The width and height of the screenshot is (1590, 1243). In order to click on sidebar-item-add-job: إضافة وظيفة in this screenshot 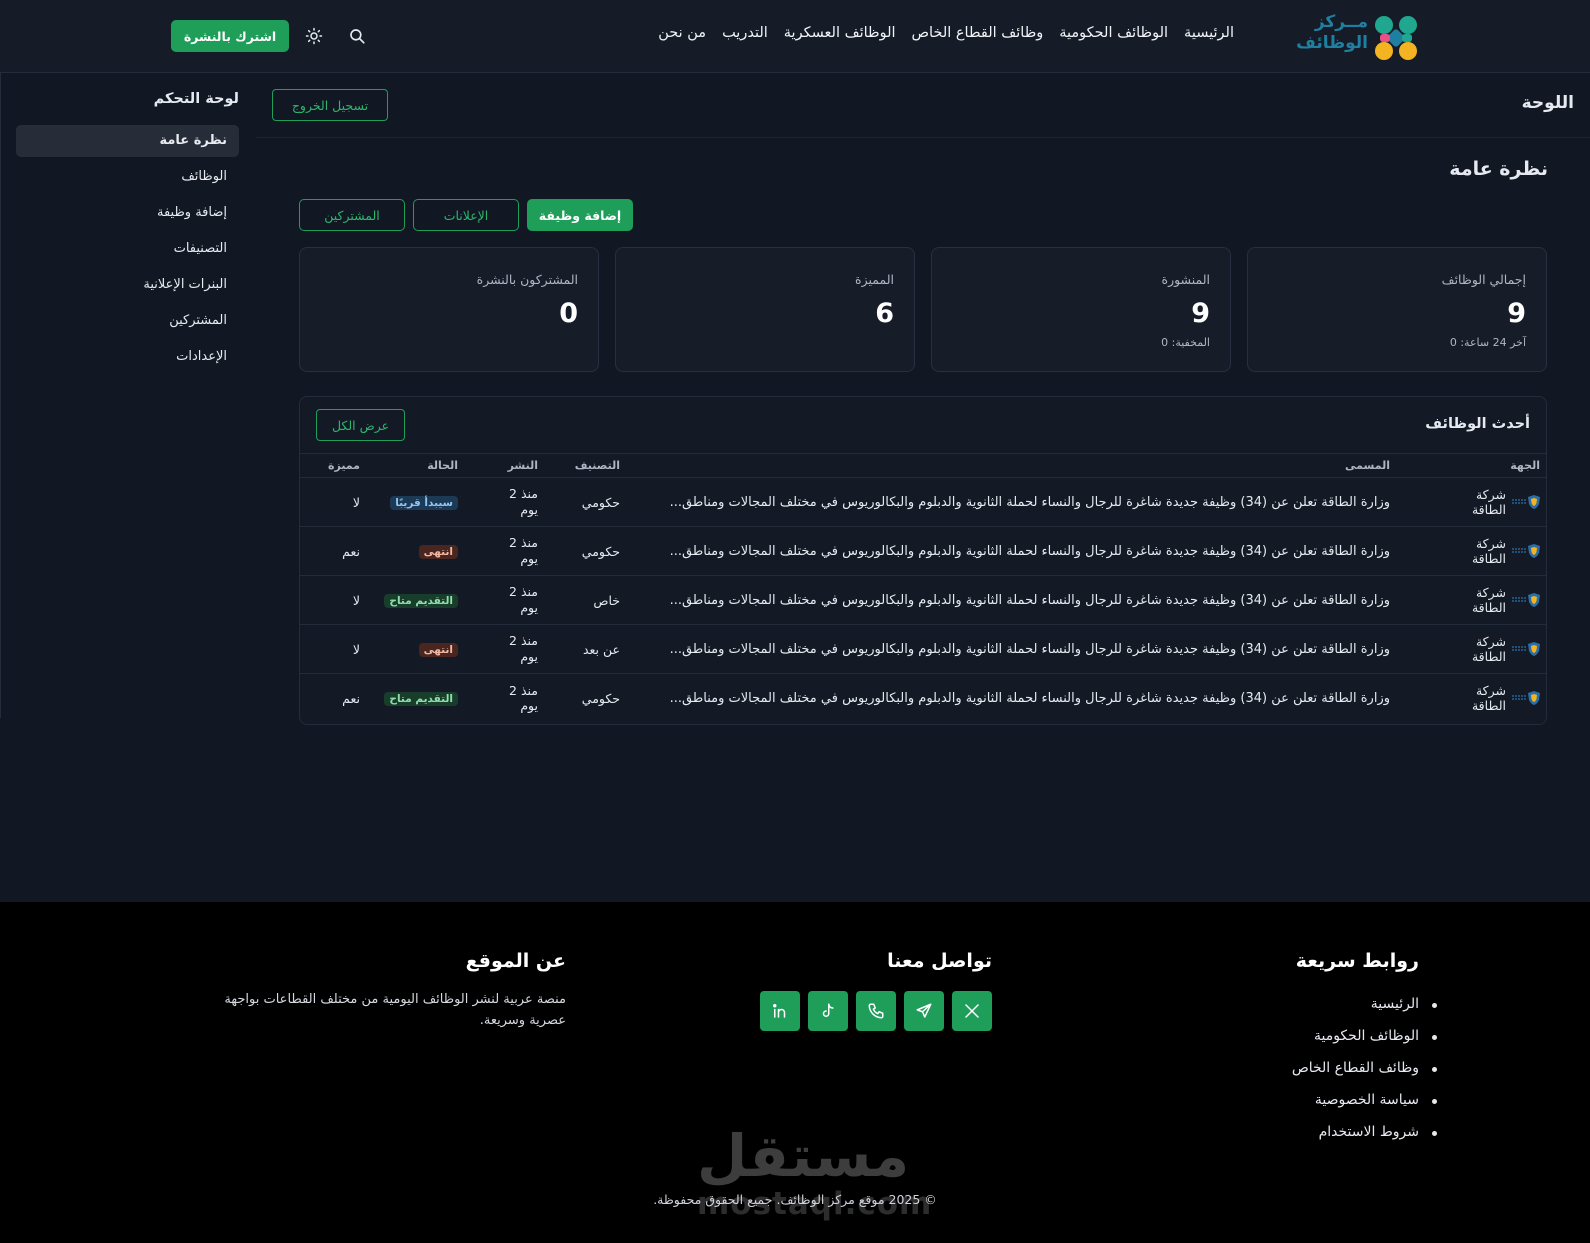, I will do `click(127, 213)`.